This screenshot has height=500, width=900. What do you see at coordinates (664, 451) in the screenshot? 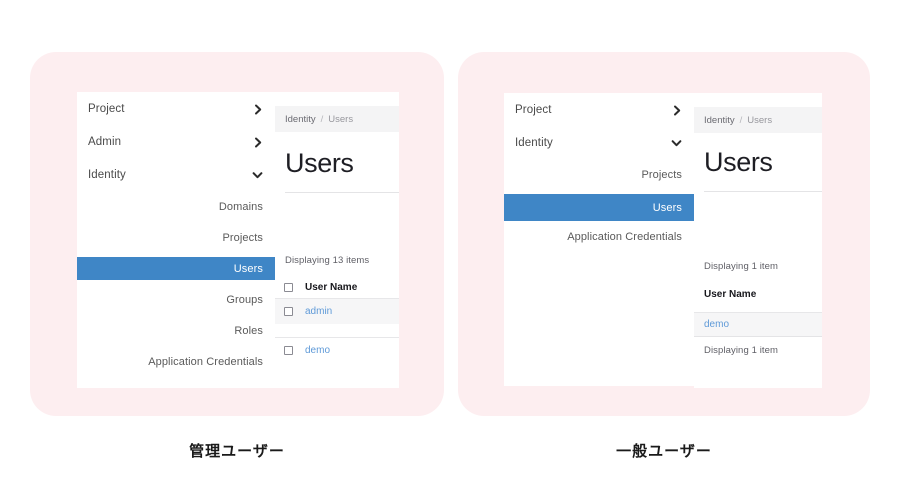
I see `normal-card-caption: 一般ユーザー` at bounding box center [664, 451].